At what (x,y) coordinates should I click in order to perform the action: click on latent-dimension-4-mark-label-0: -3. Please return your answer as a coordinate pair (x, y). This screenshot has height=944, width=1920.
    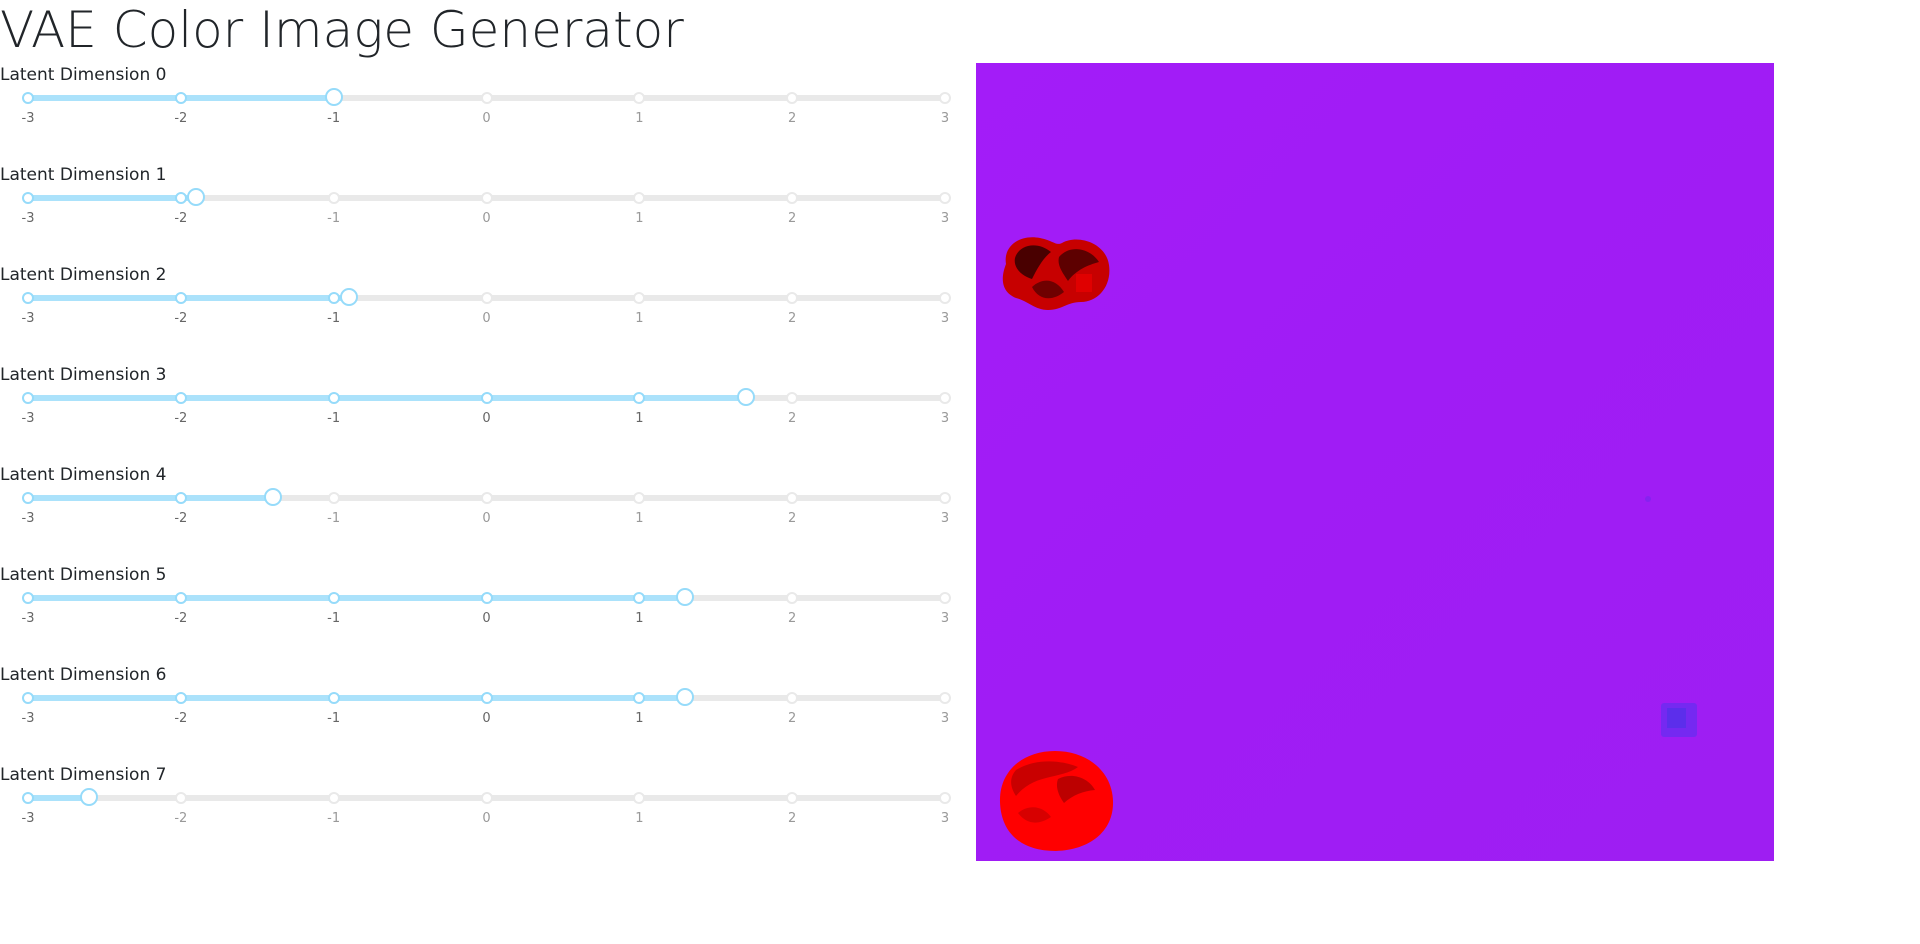
    Looking at the image, I should click on (28, 519).